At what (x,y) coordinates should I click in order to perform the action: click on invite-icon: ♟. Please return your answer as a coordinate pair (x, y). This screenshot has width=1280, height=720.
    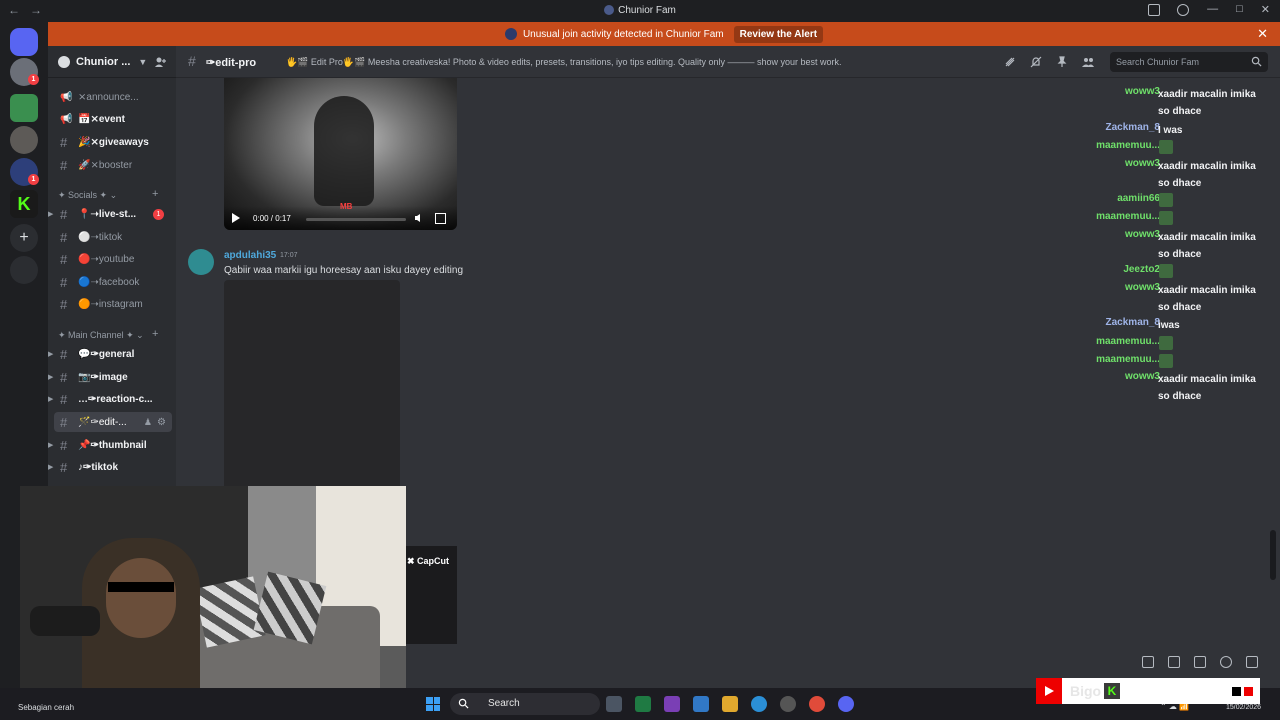
    Looking at the image, I should click on (148, 422).